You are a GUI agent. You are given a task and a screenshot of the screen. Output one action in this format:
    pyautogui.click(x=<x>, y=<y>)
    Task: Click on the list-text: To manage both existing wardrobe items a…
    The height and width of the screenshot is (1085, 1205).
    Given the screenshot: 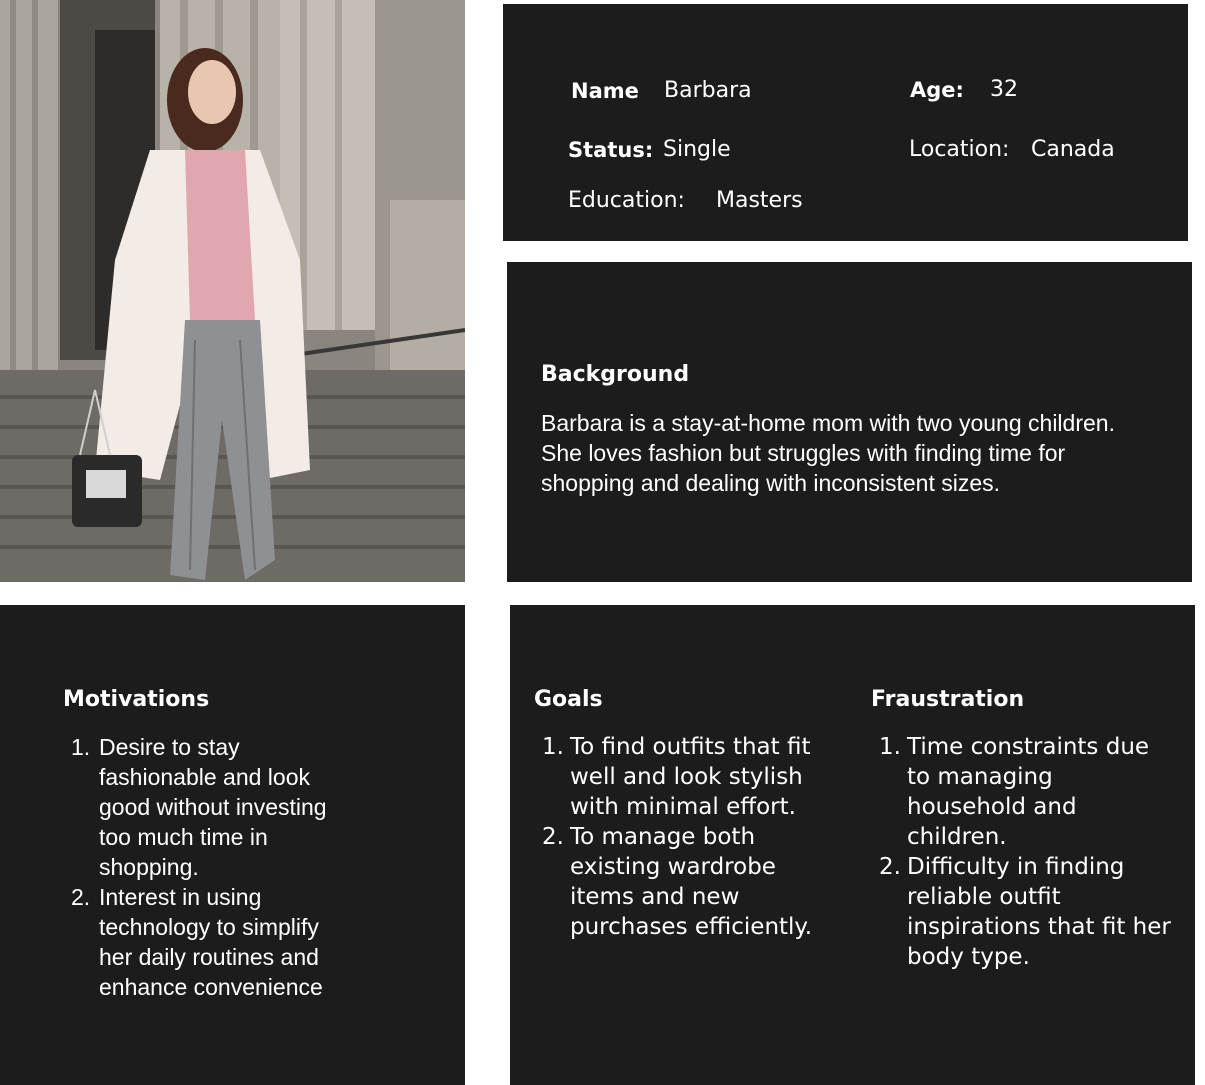 What is the action you would take?
    pyautogui.click(x=691, y=882)
    